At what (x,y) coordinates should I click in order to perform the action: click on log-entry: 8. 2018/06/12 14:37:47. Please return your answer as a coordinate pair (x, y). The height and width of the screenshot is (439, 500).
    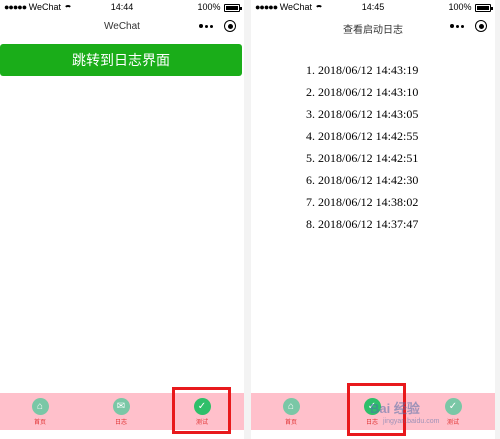
    Looking at the image, I should click on (362, 224).